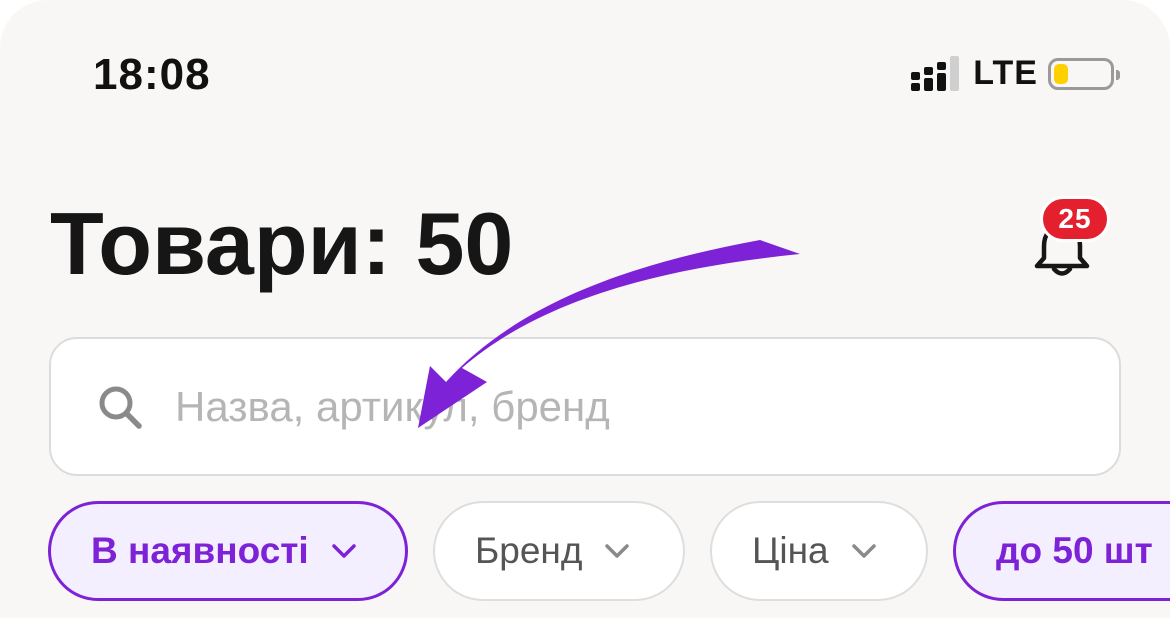 The image size is (1170, 618). Describe the element at coordinates (935, 73) in the screenshot. I see `signal-icon` at that location.